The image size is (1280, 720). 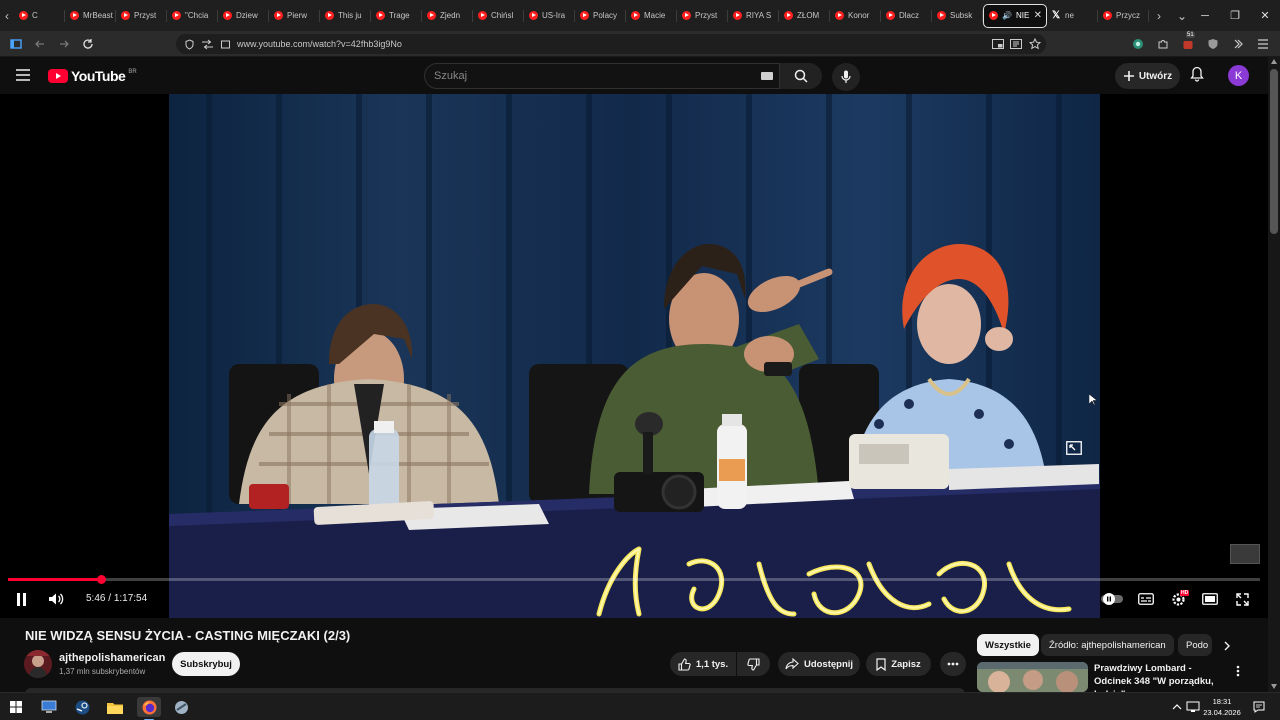 I want to click on browser-tab: MrBeast, so click(x=90, y=16).